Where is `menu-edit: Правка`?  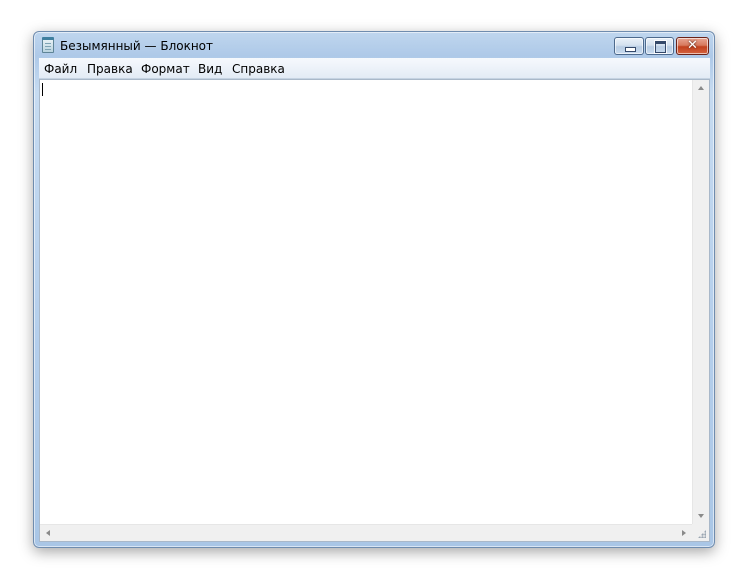
menu-edit: Правка is located at coordinates (110, 69).